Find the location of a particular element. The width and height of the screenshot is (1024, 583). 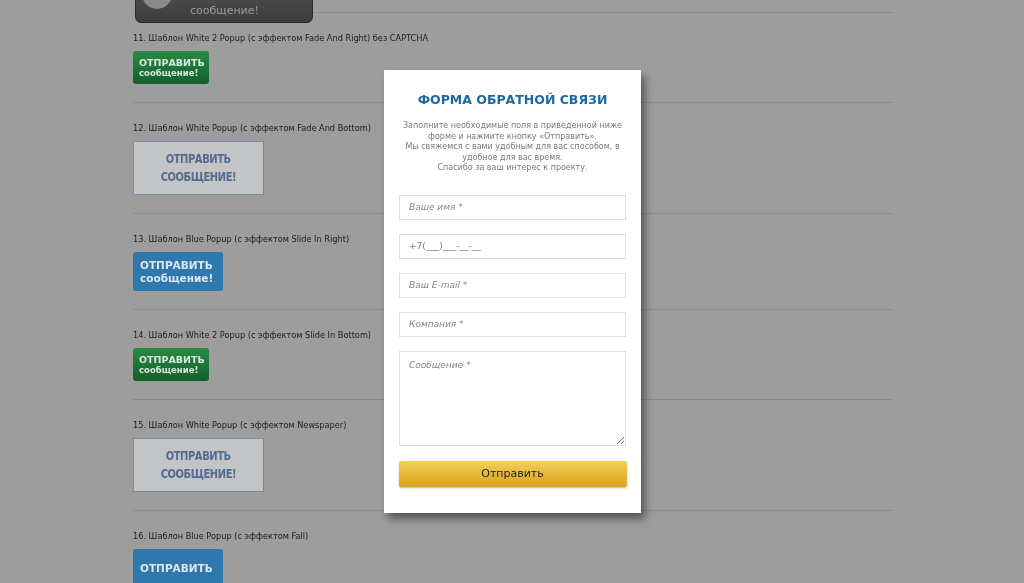

description-text: Заполните необходимые поля в приведенной ниже форме и нажмите кнопку «Отправить». is located at coordinates (512, 131).